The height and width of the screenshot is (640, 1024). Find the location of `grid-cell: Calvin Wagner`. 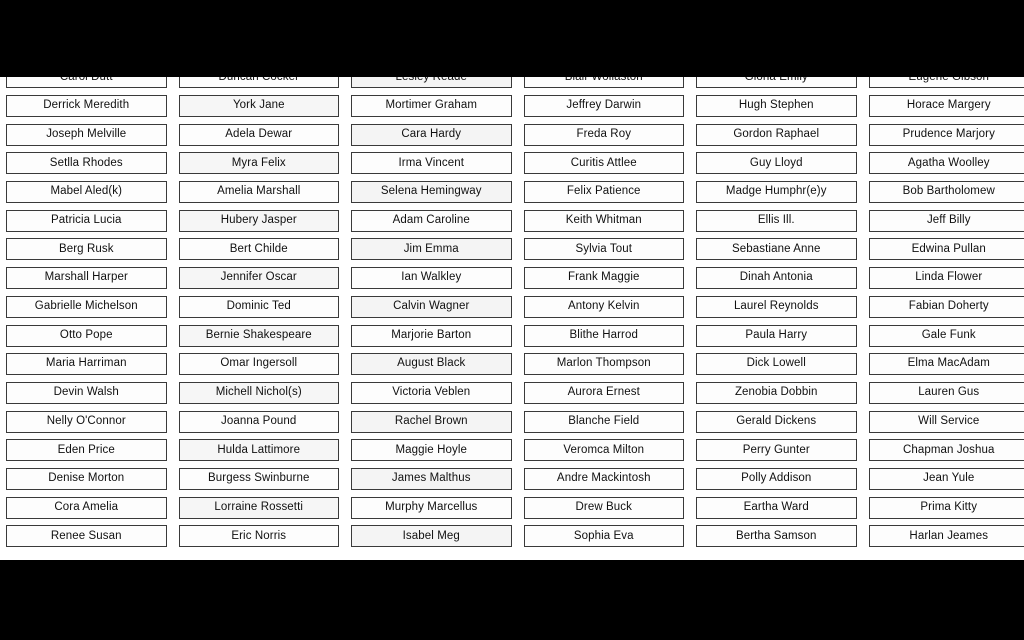

grid-cell: Calvin Wagner is located at coordinates (431, 307).